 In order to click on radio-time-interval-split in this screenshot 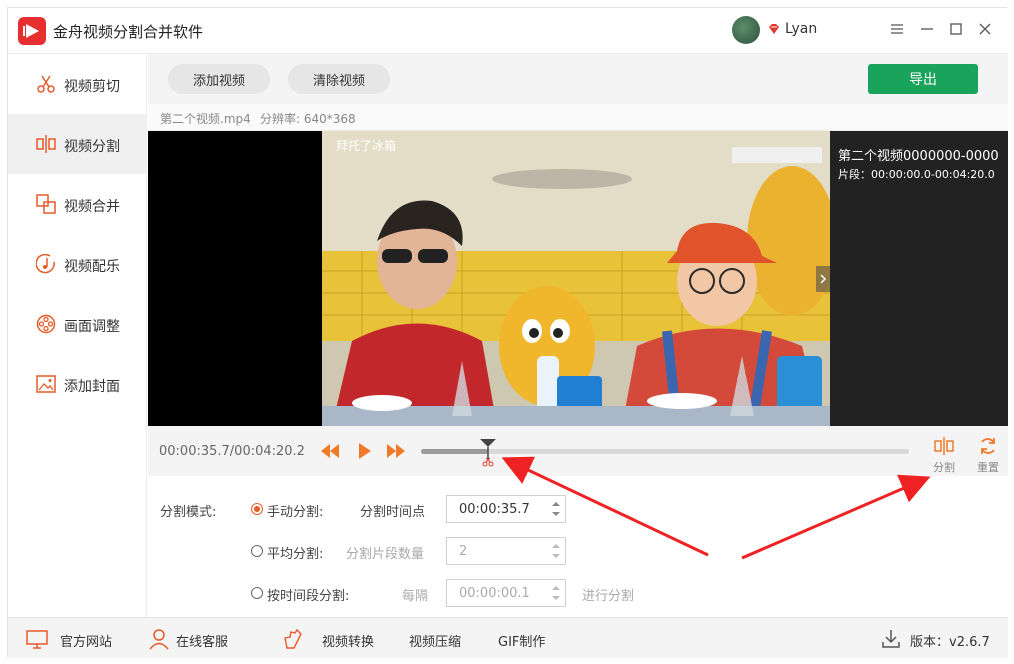, I will do `click(257, 593)`.